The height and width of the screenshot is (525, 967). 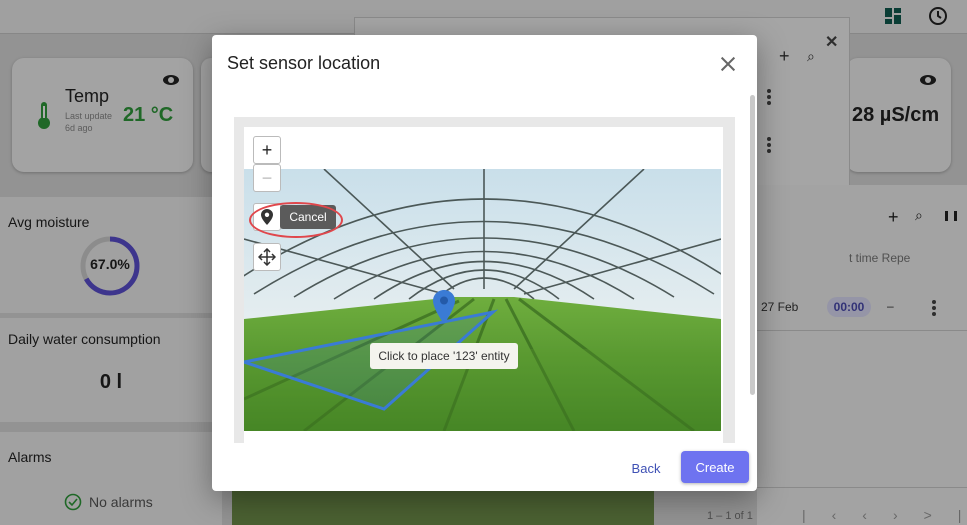 I want to click on zoom-out-button: −, so click(x=267, y=178).